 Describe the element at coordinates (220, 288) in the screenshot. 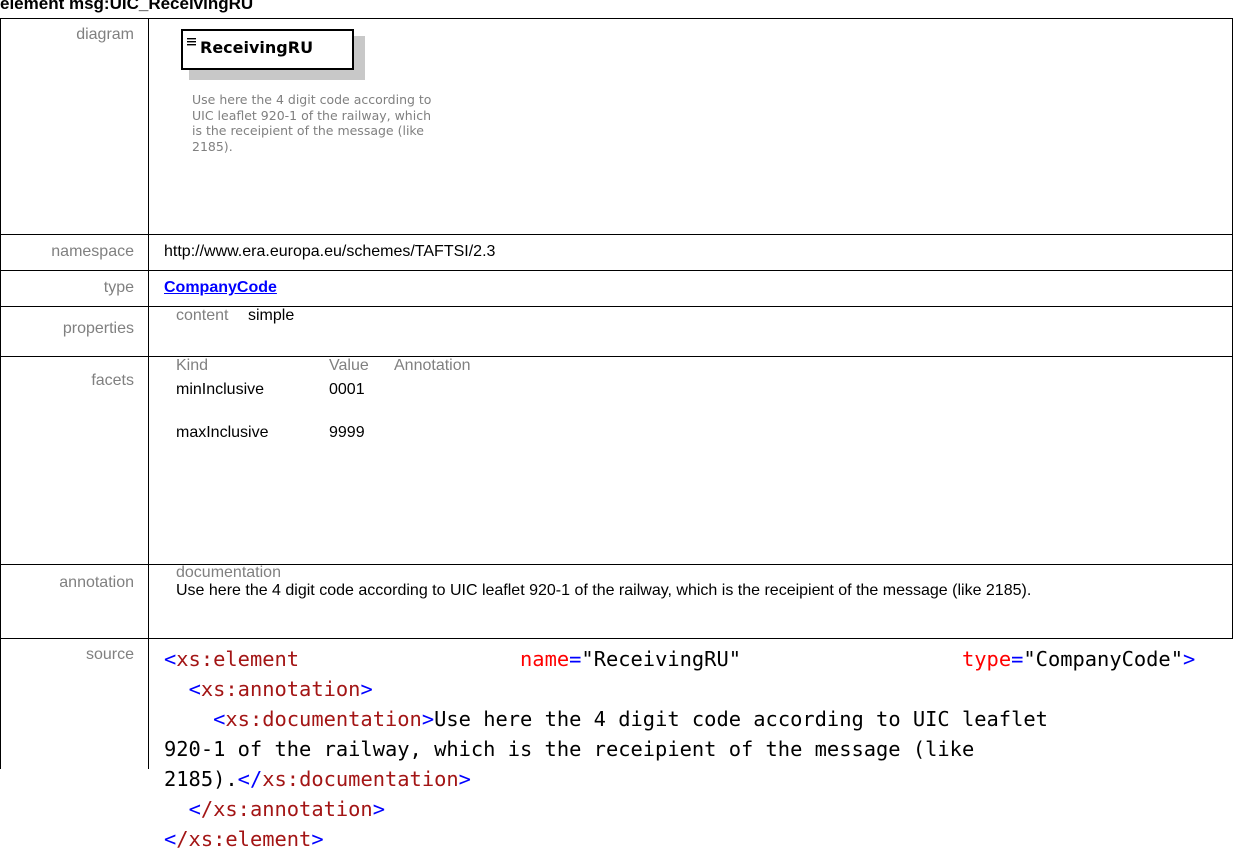

I see `type-link: CompanyCode` at that location.